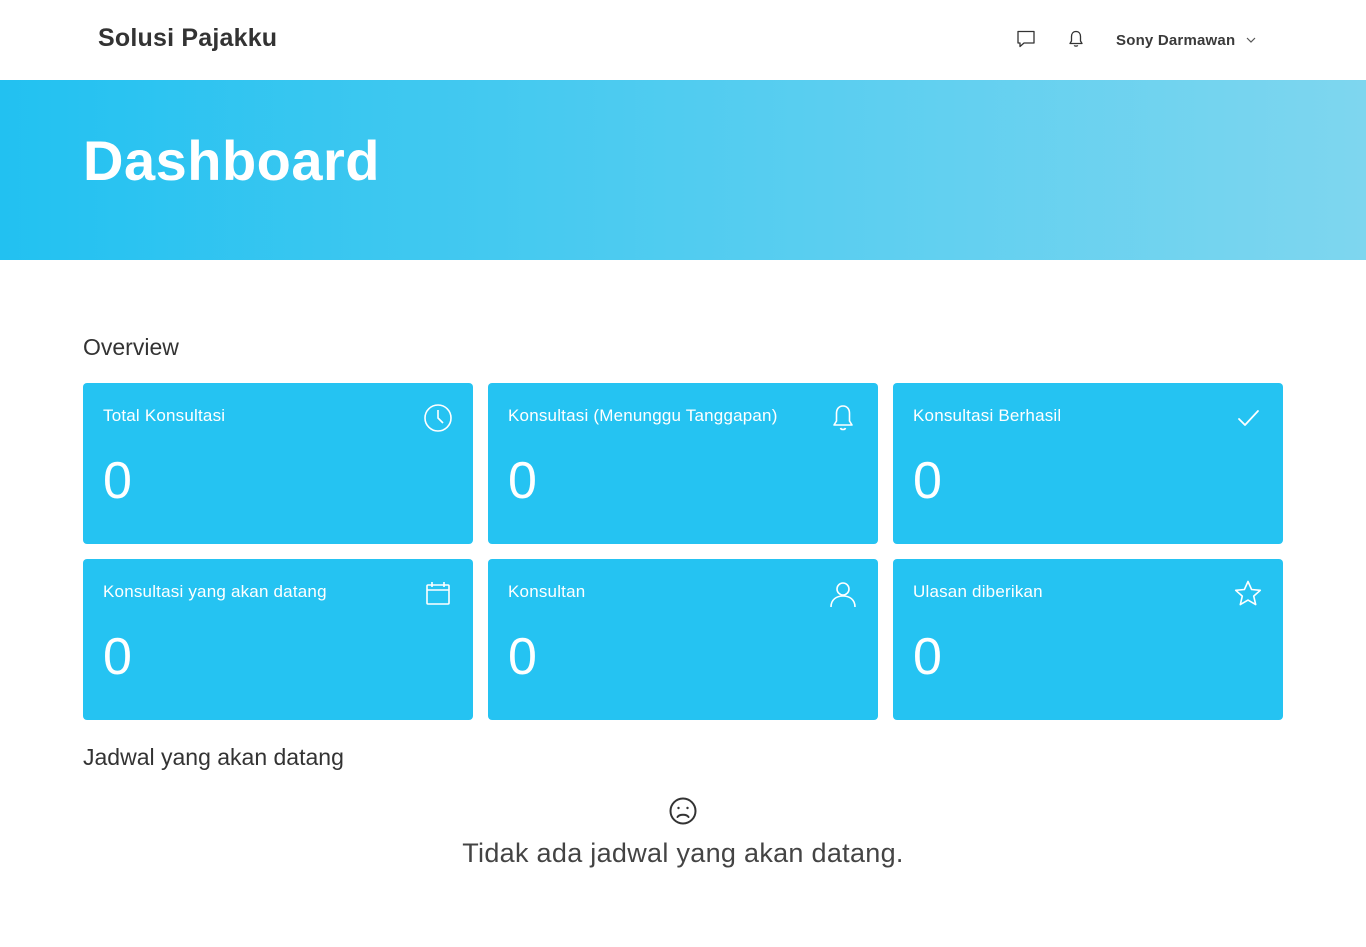  I want to click on stat-card-konsultan: Konsultan 0, so click(683, 639).